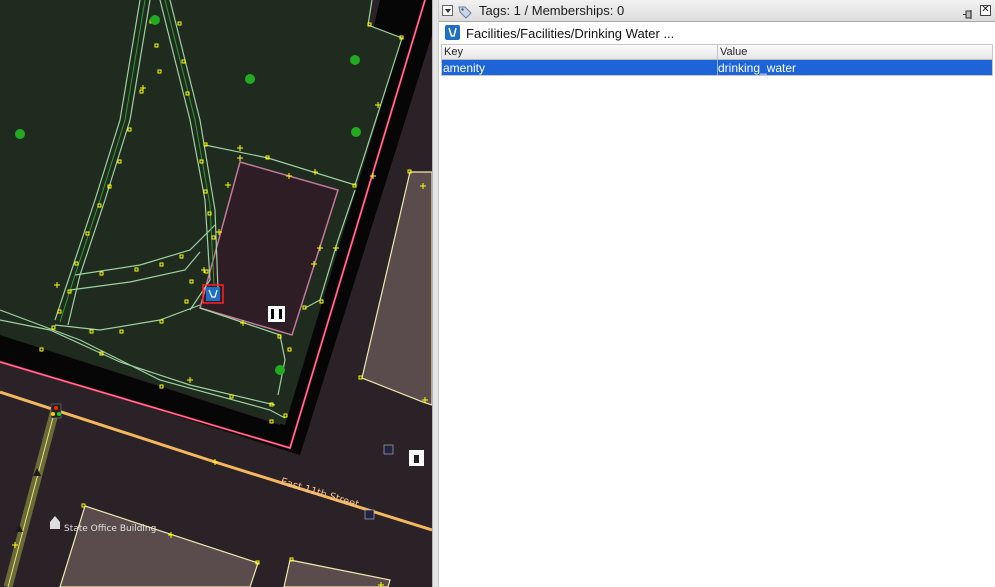 Image resolution: width=995 pixels, height=587 pixels. What do you see at coordinates (733, 52) in the screenshot?
I see `column-header-value: Value` at bounding box center [733, 52].